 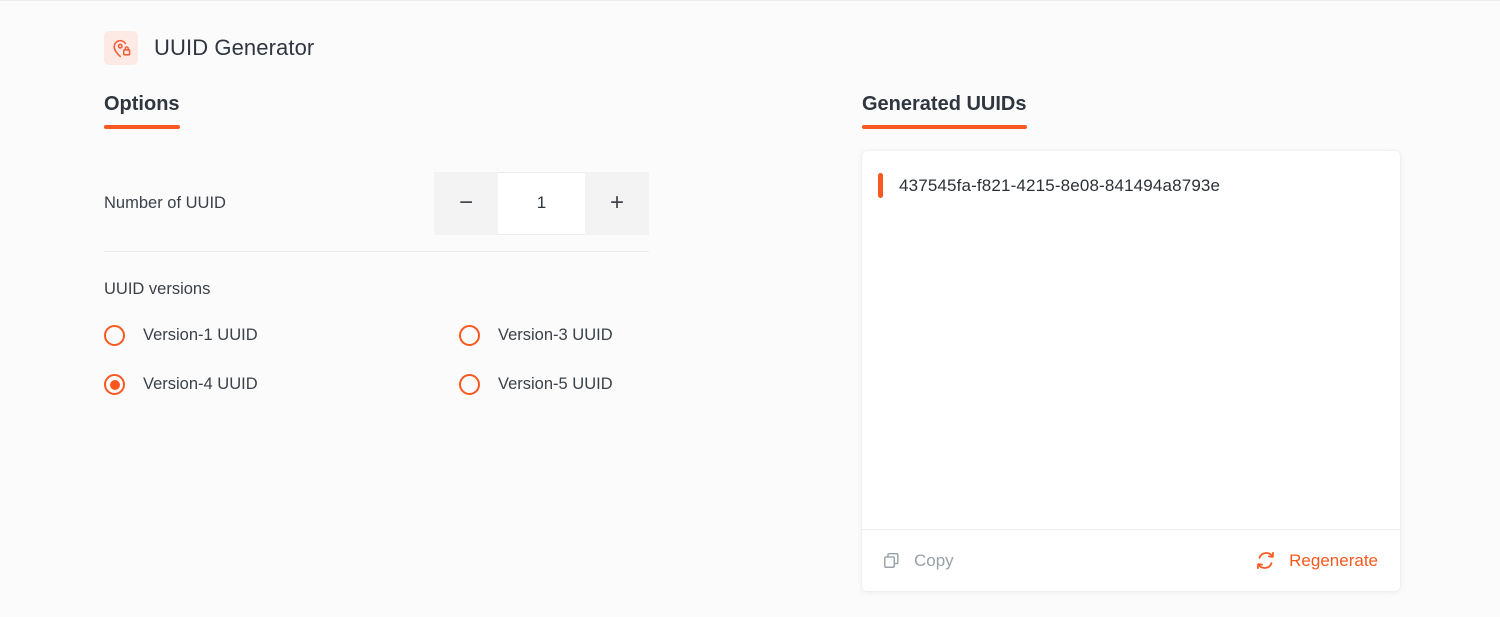 I want to click on quantity-stepper: − 1 +, so click(x=541, y=203).